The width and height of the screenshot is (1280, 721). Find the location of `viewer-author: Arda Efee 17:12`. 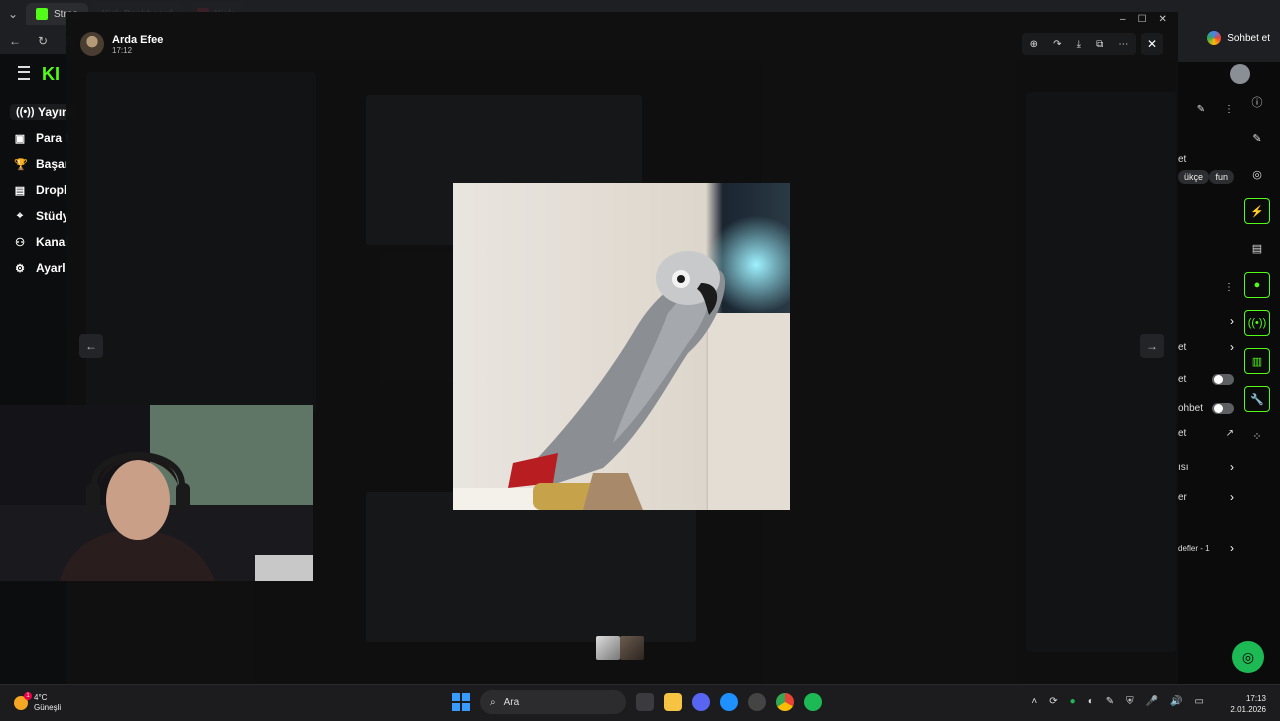

viewer-author: Arda Efee 17:12 is located at coordinates (121, 44).